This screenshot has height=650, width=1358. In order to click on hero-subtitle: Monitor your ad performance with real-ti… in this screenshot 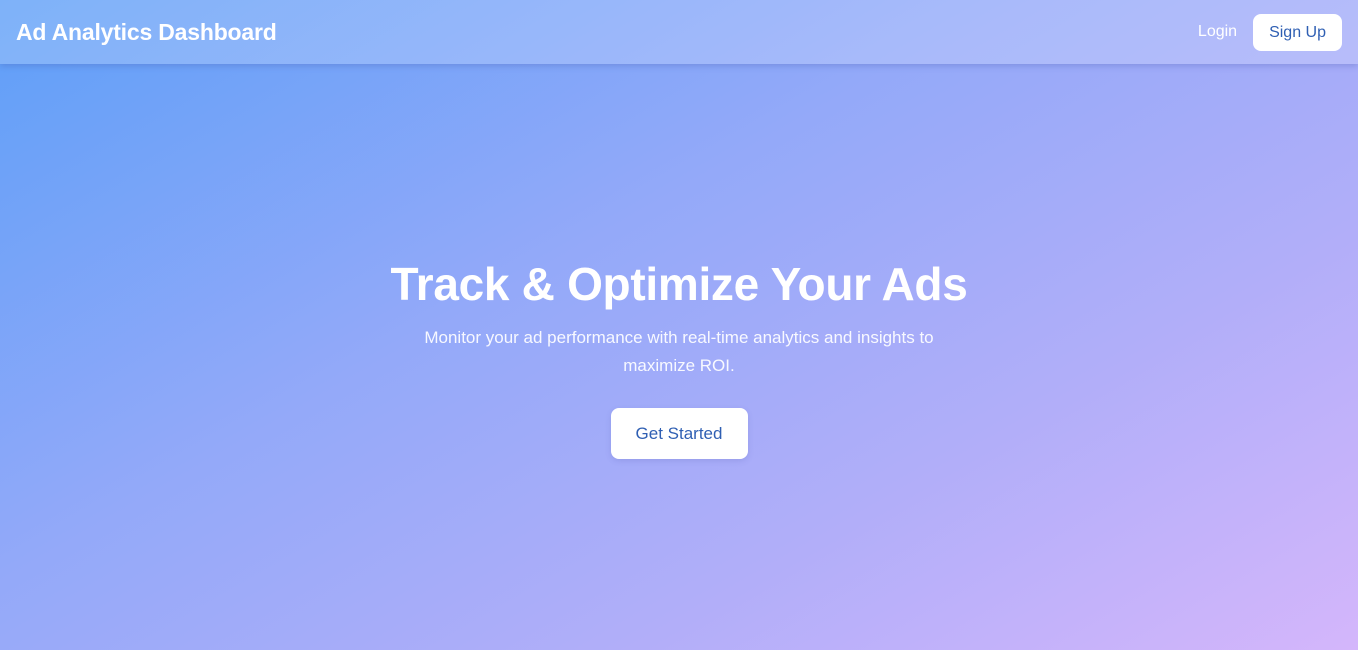, I will do `click(679, 351)`.